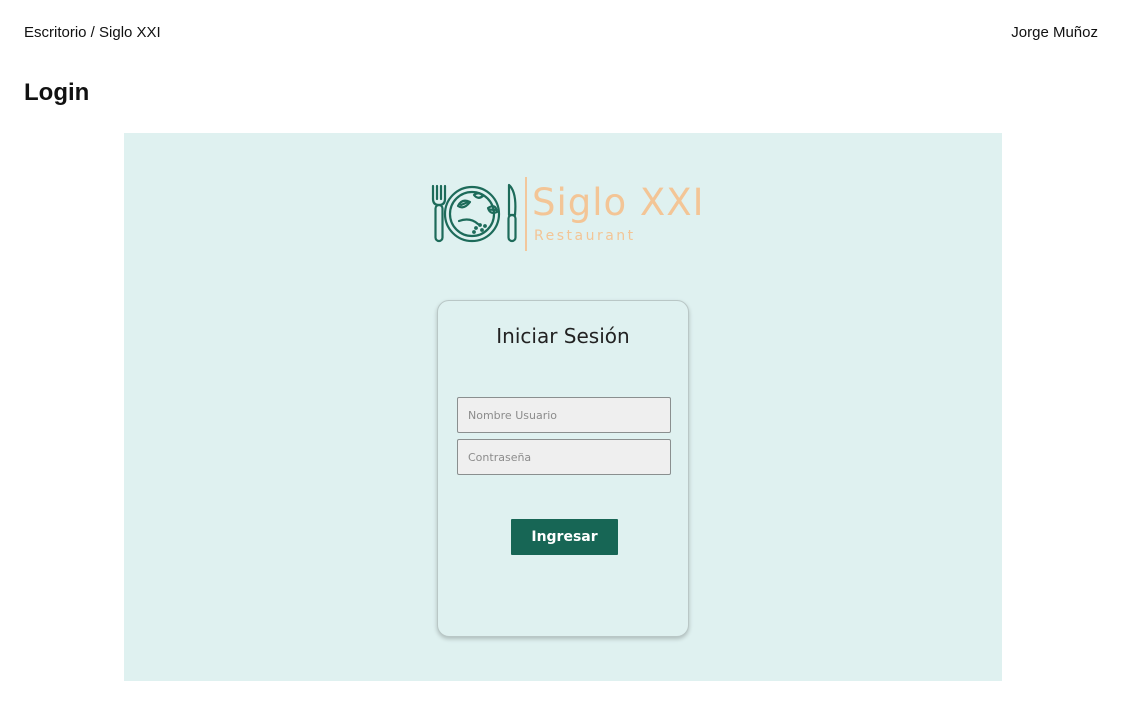 Image resolution: width=1129 pixels, height=713 pixels. I want to click on user-name: Jorge Muñoz, so click(1054, 33).